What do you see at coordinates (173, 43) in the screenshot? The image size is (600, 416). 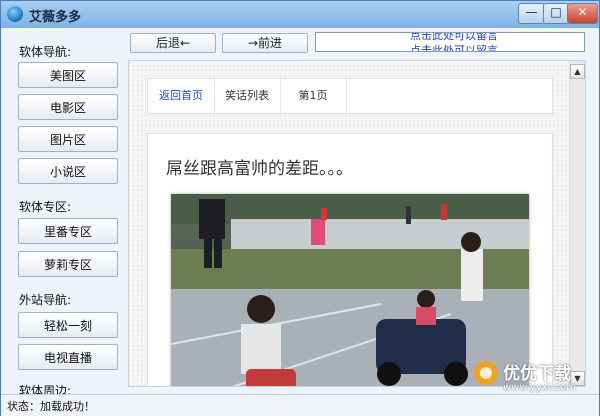 I see `back-button: 后退←` at bounding box center [173, 43].